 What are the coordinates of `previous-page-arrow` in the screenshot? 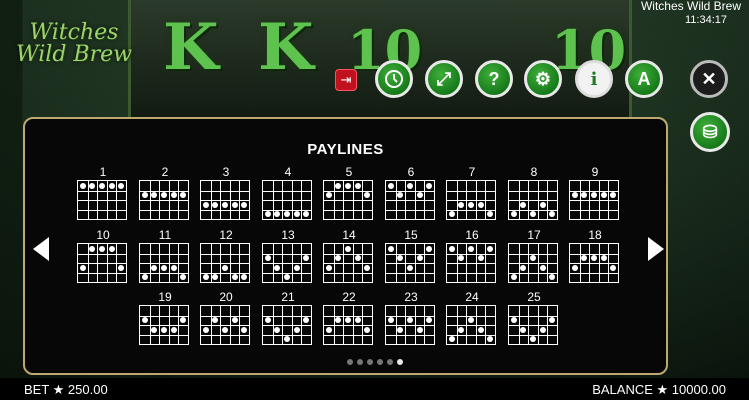 It's located at (41, 249).